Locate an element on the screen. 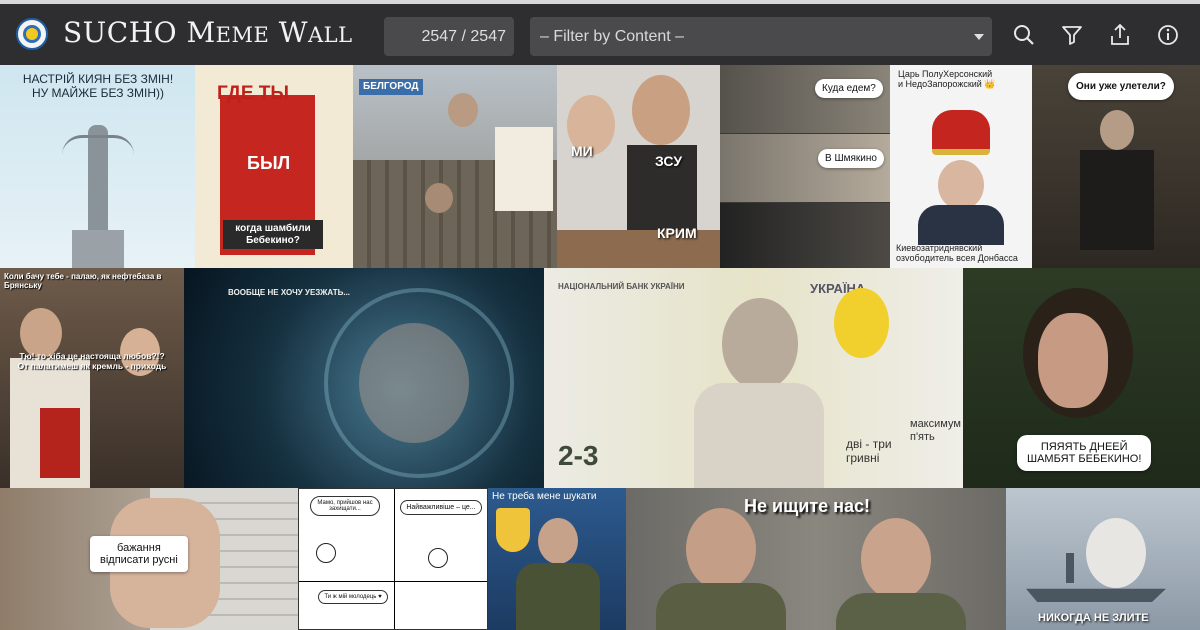  meme-tile: Они уже улетели? is located at coordinates (1116, 166).